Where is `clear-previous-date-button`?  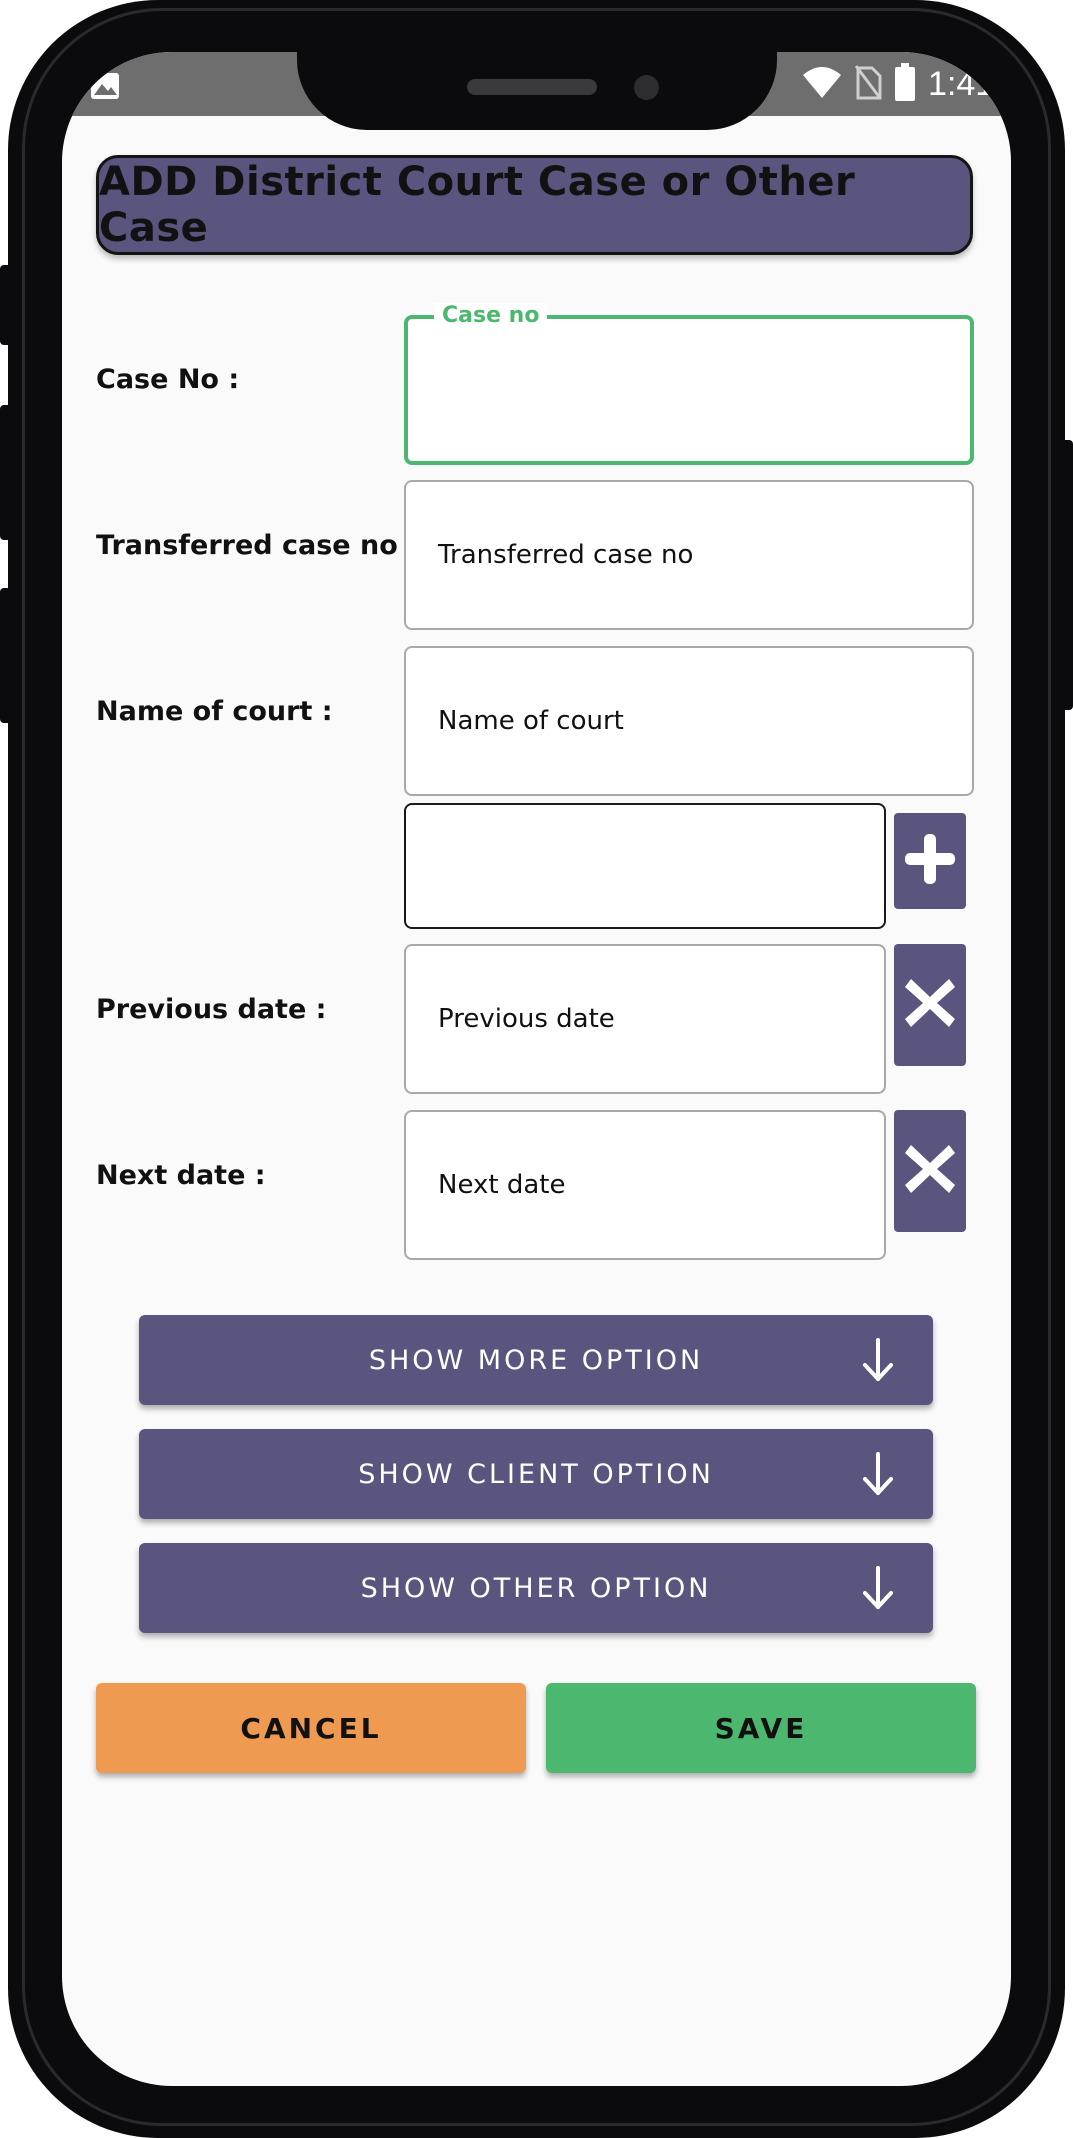
clear-previous-date-button is located at coordinates (930, 1005).